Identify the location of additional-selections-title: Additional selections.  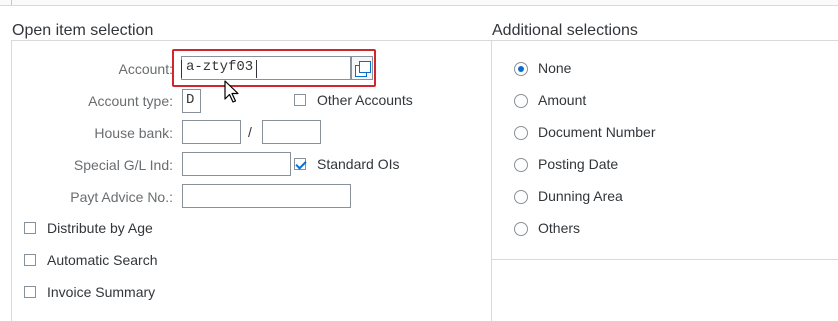
(565, 30).